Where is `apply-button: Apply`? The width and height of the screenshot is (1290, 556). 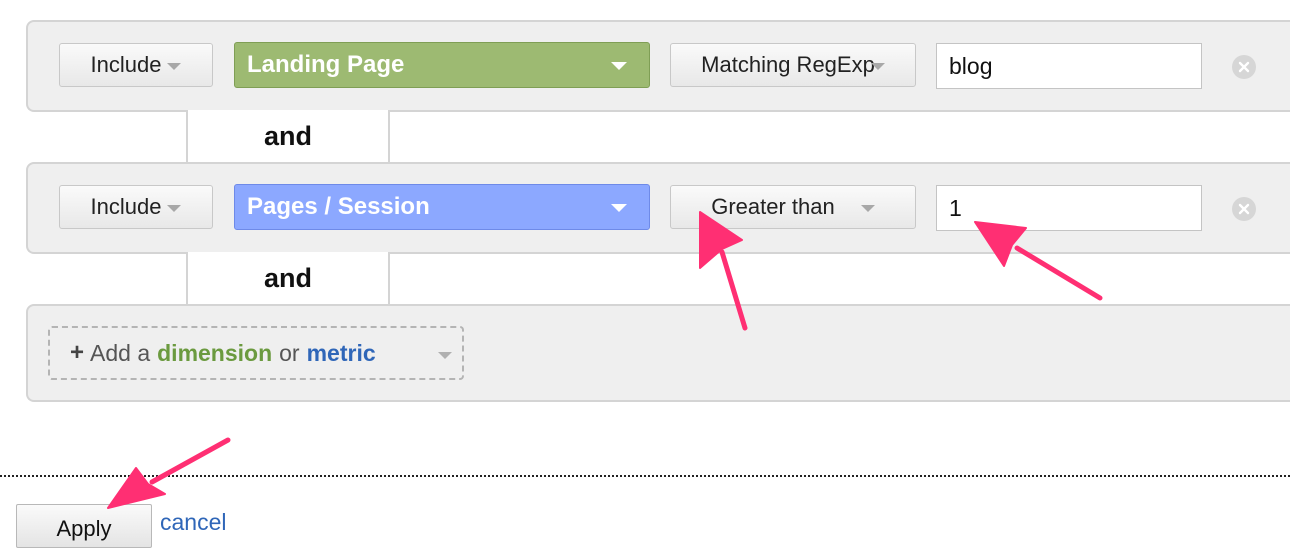 apply-button: Apply is located at coordinates (84, 526).